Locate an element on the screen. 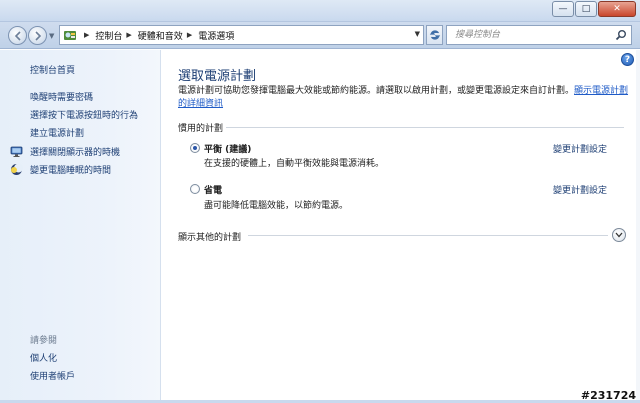  address-bar: ▶ 控制台 ▶ 硬體和音效 ▶ 電源選項 ▼ is located at coordinates (241, 35).